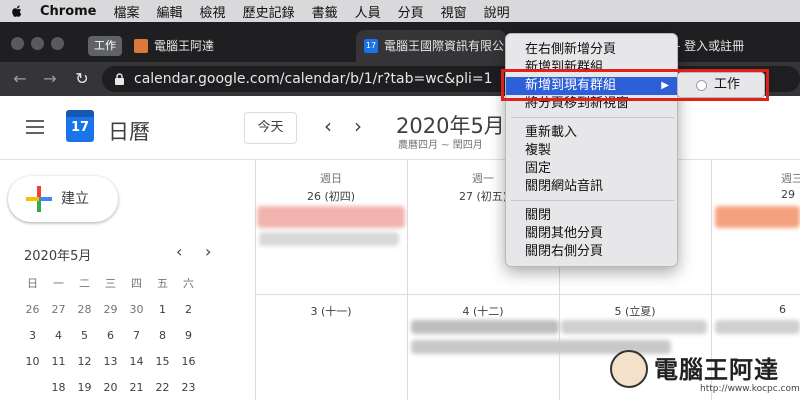  I want to click on menu-item-close: 關閉, so click(592, 216).